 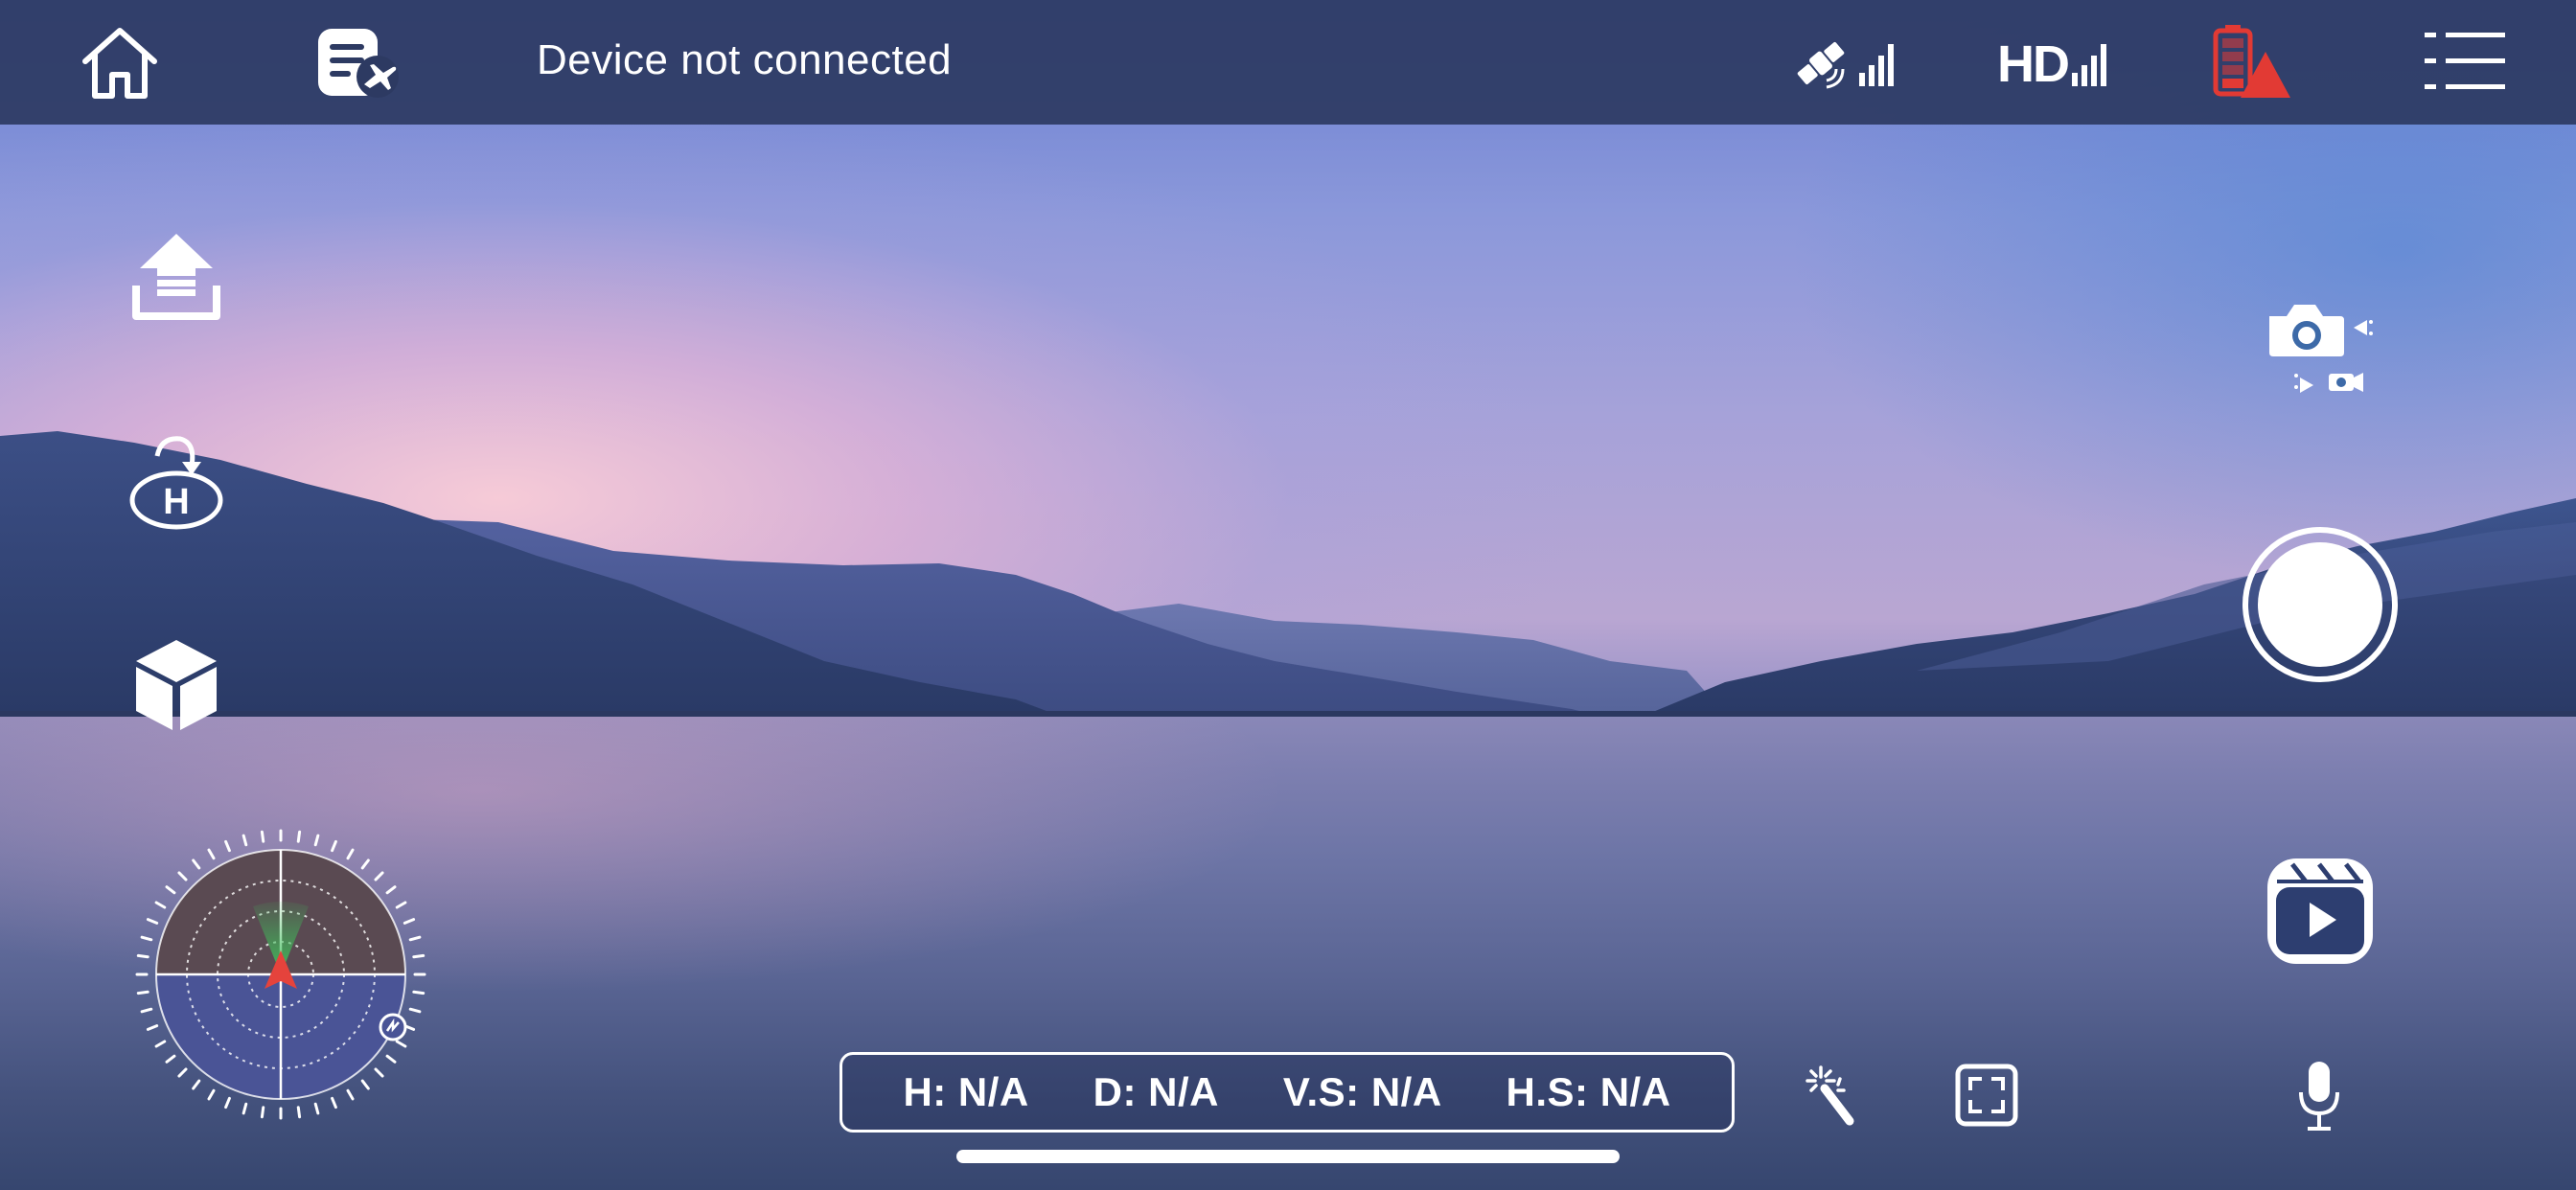 What do you see at coordinates (176, 276) in the screenshot?
I see `takeoff-icon` at bounding box center [176, 276].